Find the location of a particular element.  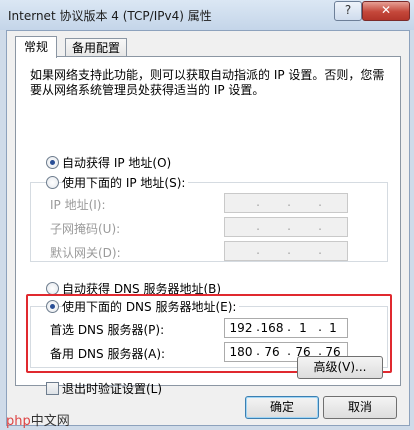

default-gateway-input: . . . is located at coordinates (286, 251).